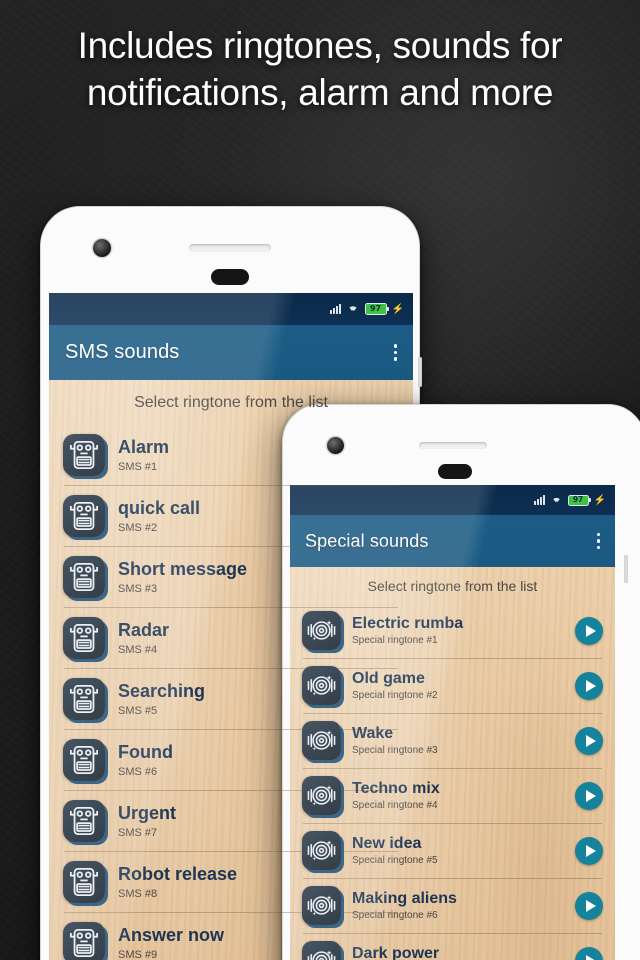 The image size is (640, 960). What do you see at coordinates (395, 805) in the screenshot?
I see `list-item-subtitle: Special ringtone #4` at bounding box center [395, 805].